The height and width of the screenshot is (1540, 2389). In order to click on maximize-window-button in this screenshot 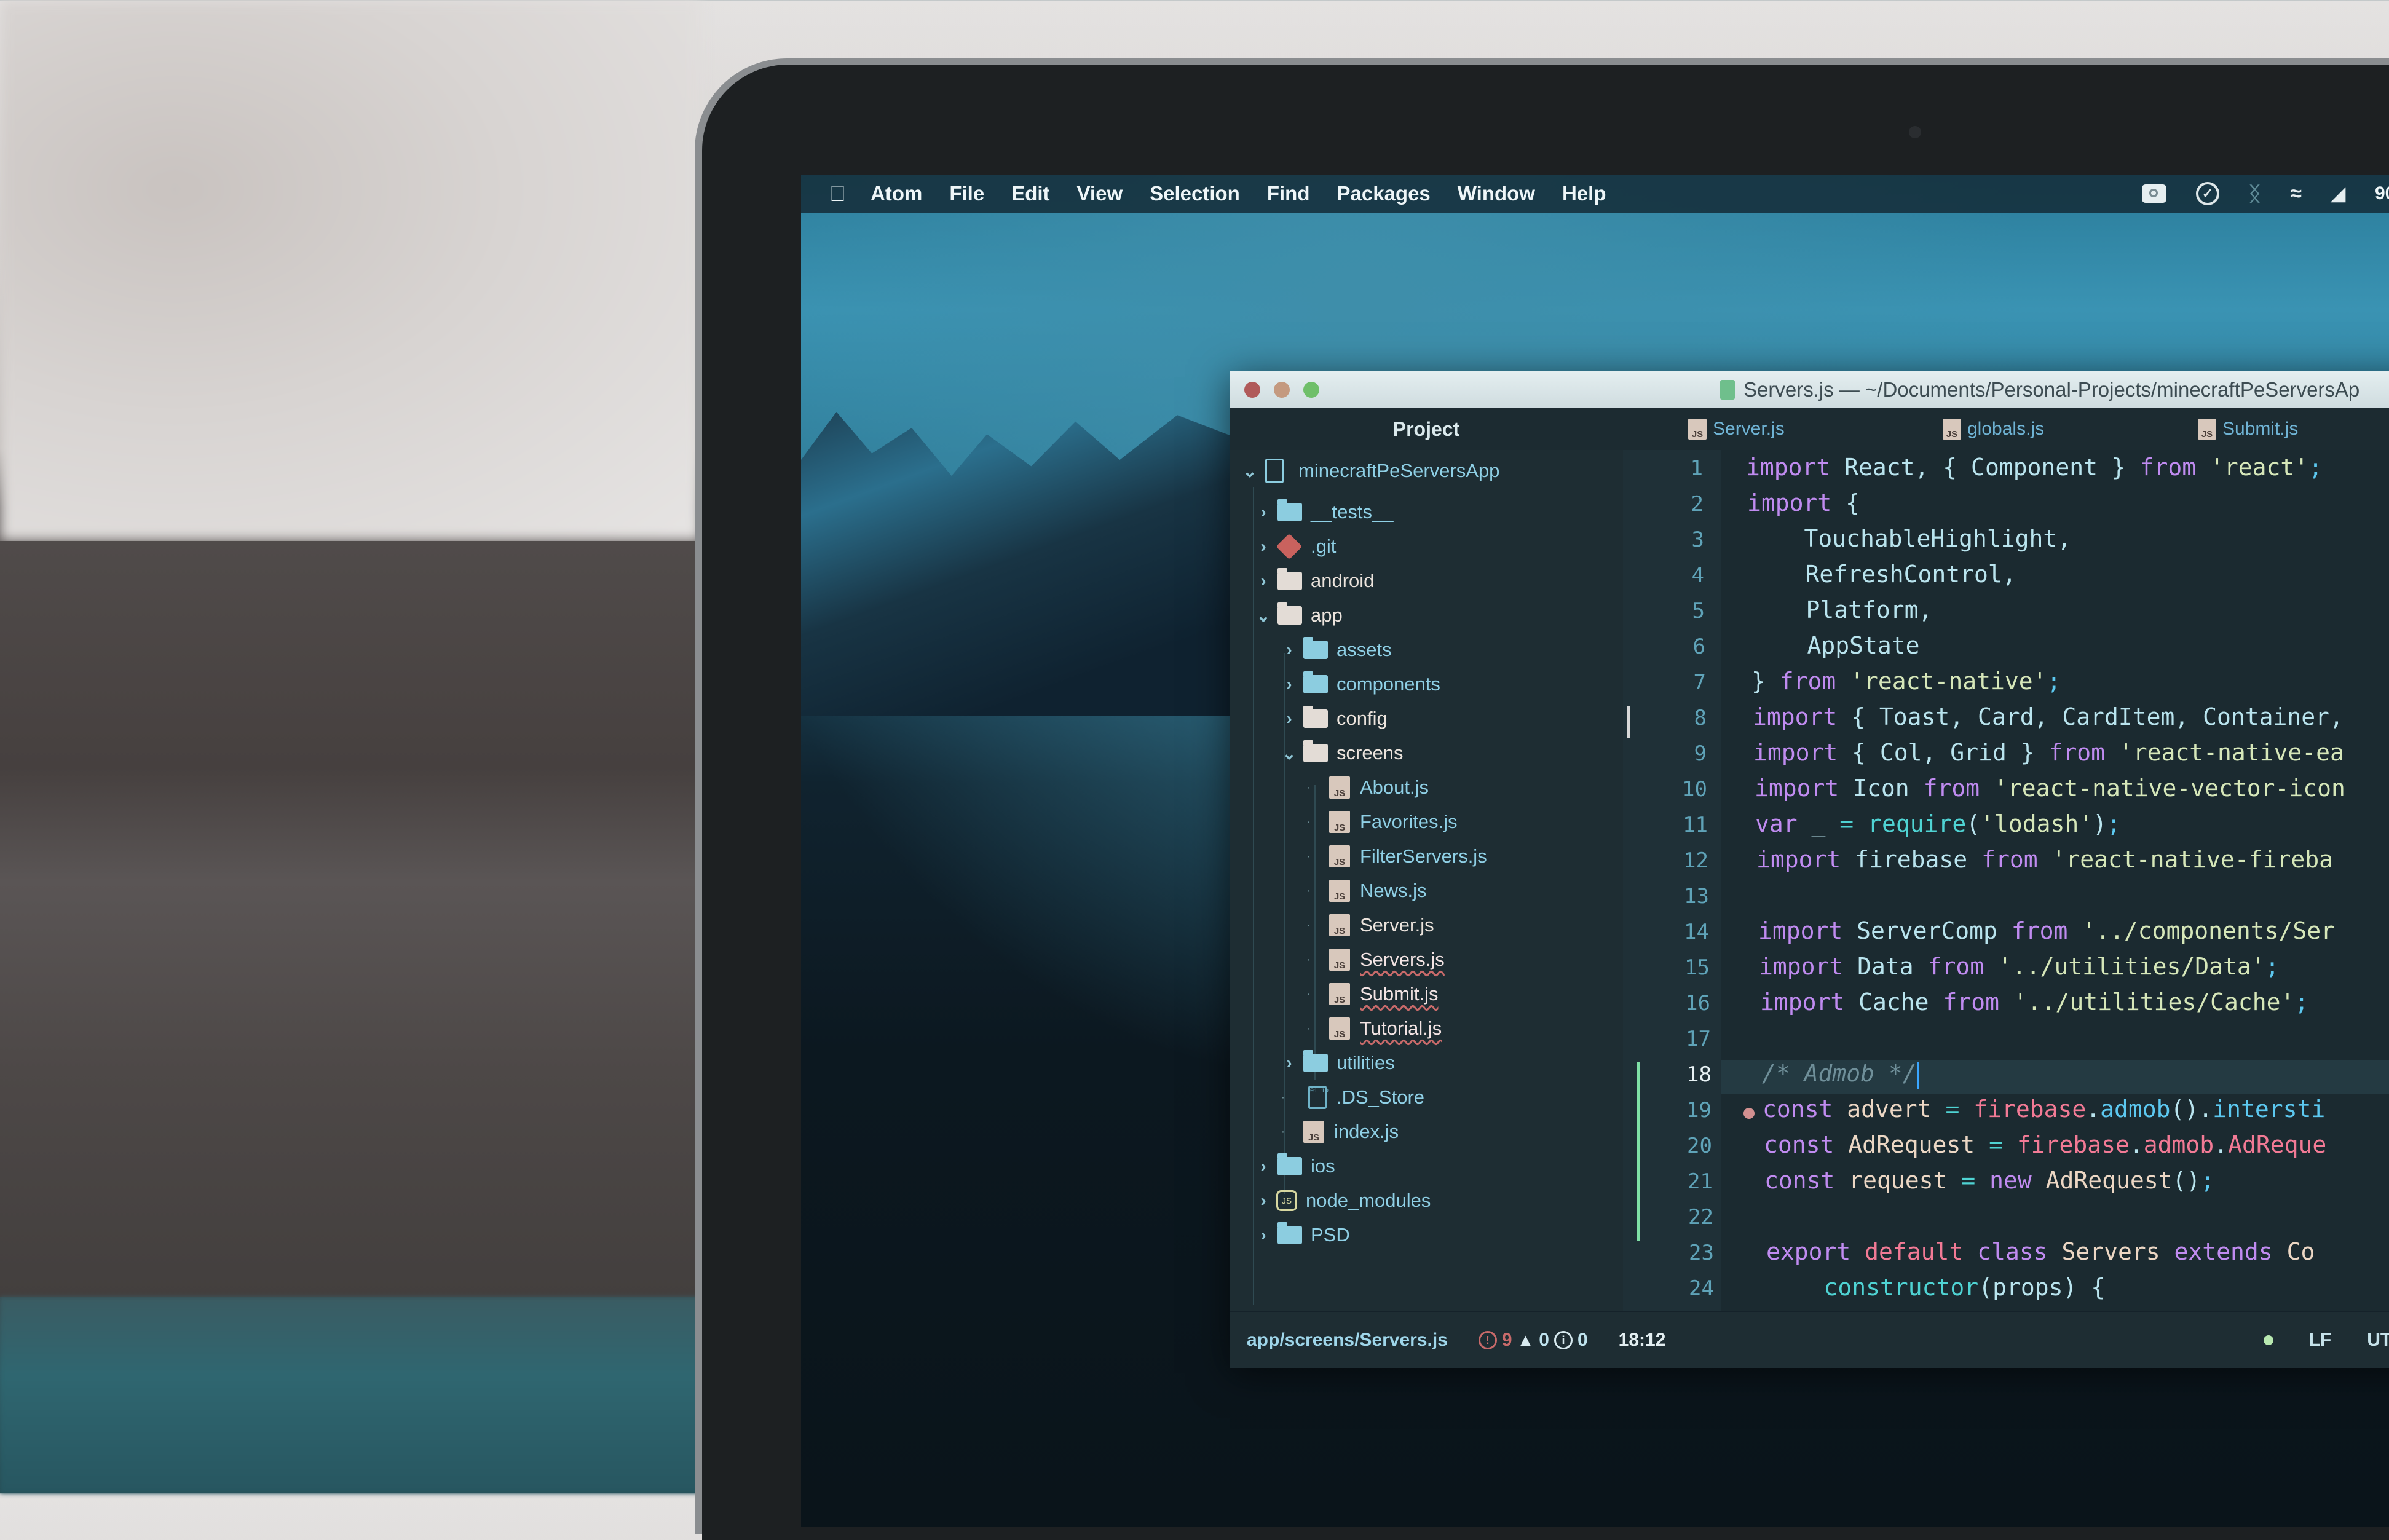, I will do `click(1311, 390)`.